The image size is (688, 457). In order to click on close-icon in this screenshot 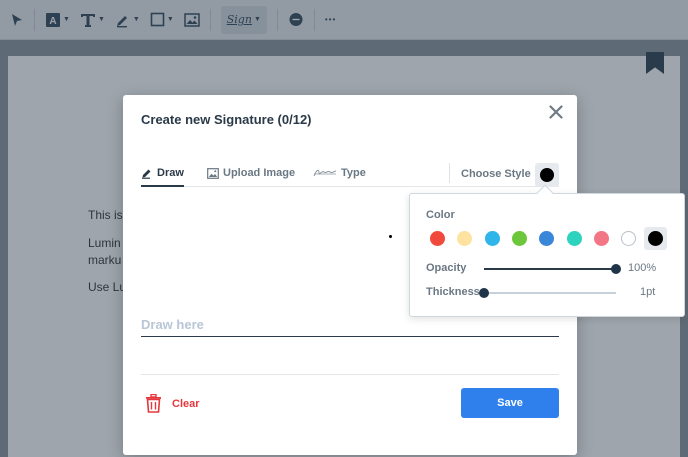, I will do `click(556, 112)`.